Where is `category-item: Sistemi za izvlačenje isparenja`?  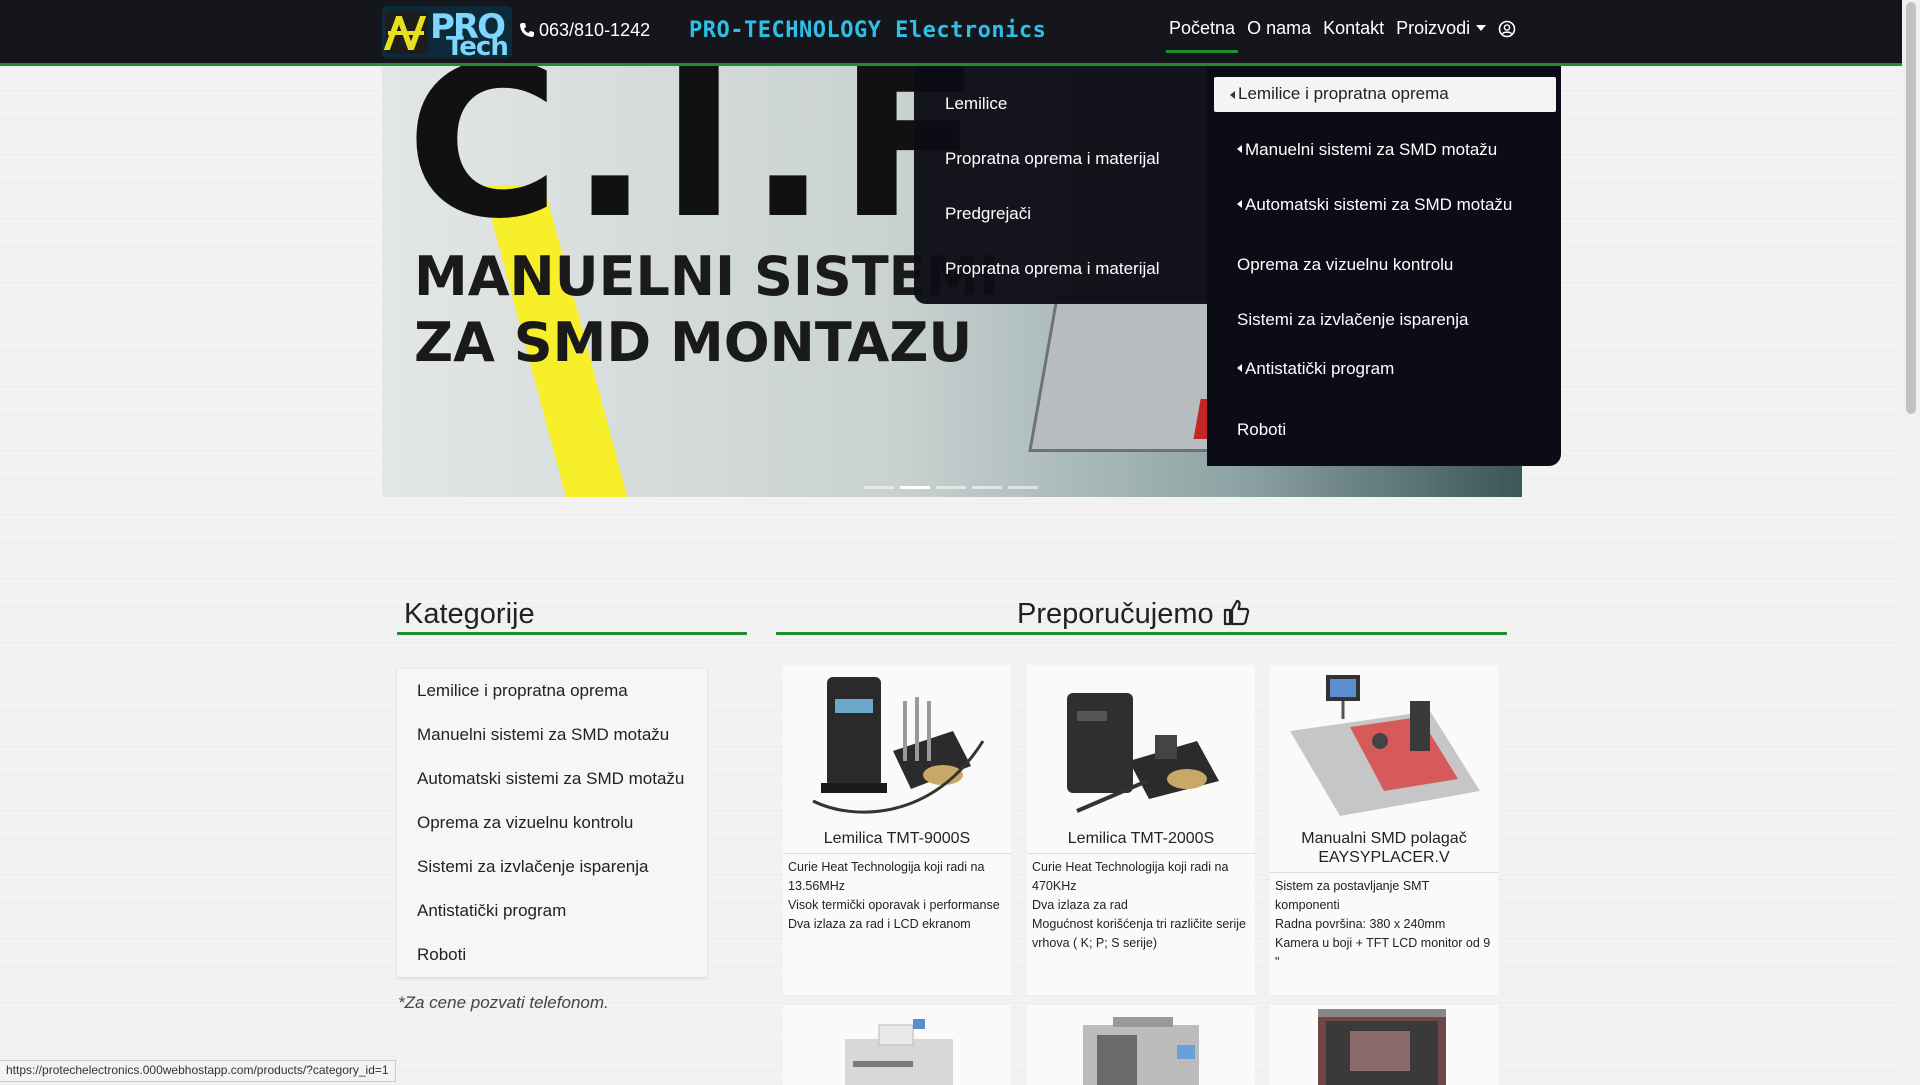 category-item: Sistemi za izvlačenje isparenja is located at coordinates (533, 867).